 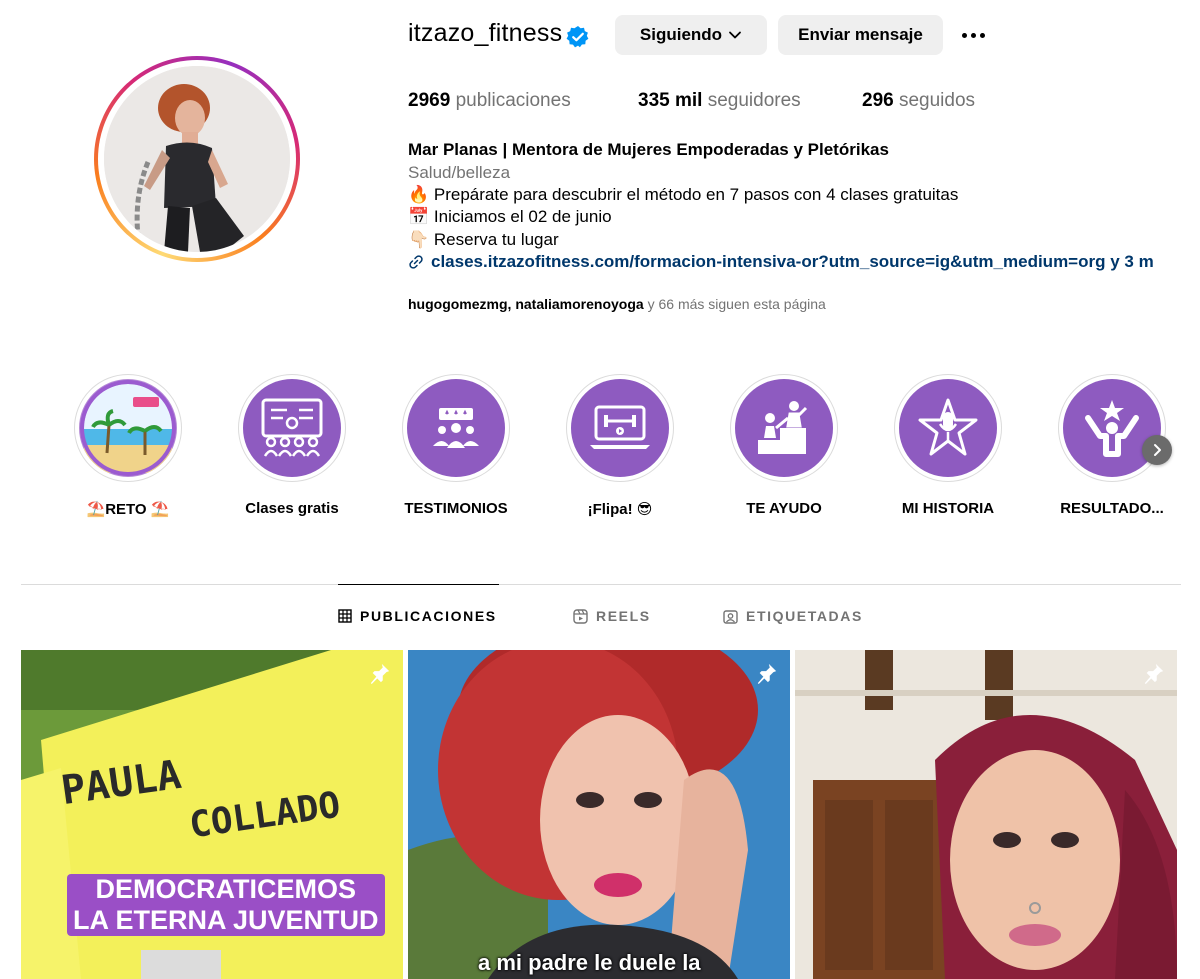 I want to click on highlight-label: TE AYUDO, so click(x=784, y=508).